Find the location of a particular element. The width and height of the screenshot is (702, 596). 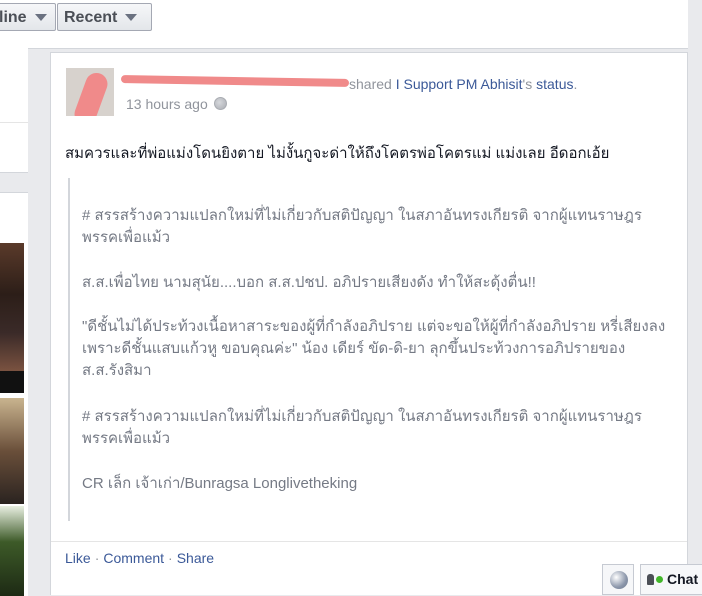

shared-line: shared I Support PM Abhisit's status. is located at coordinates (463, 84).